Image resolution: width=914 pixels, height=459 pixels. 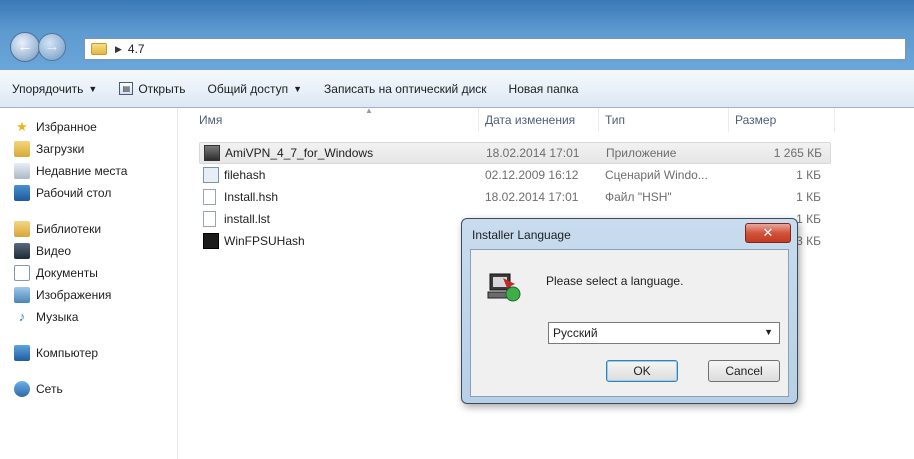 What do you see at coordinates (99, 49) in the screenshot?
I see `folder-icon` at bounding box center [99, 49].